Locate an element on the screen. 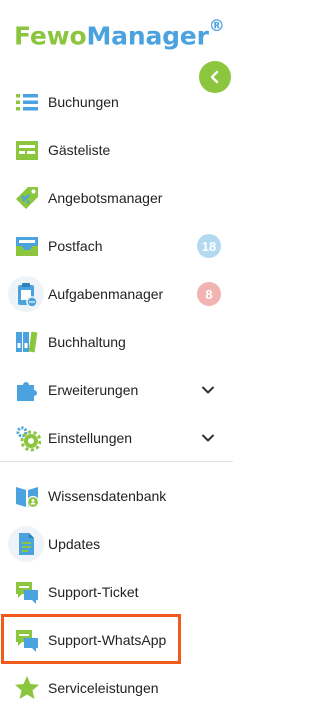 This screenshot has height=708, width=320. sidebar-item-updates: Updates is located at coordinates (116, 544).